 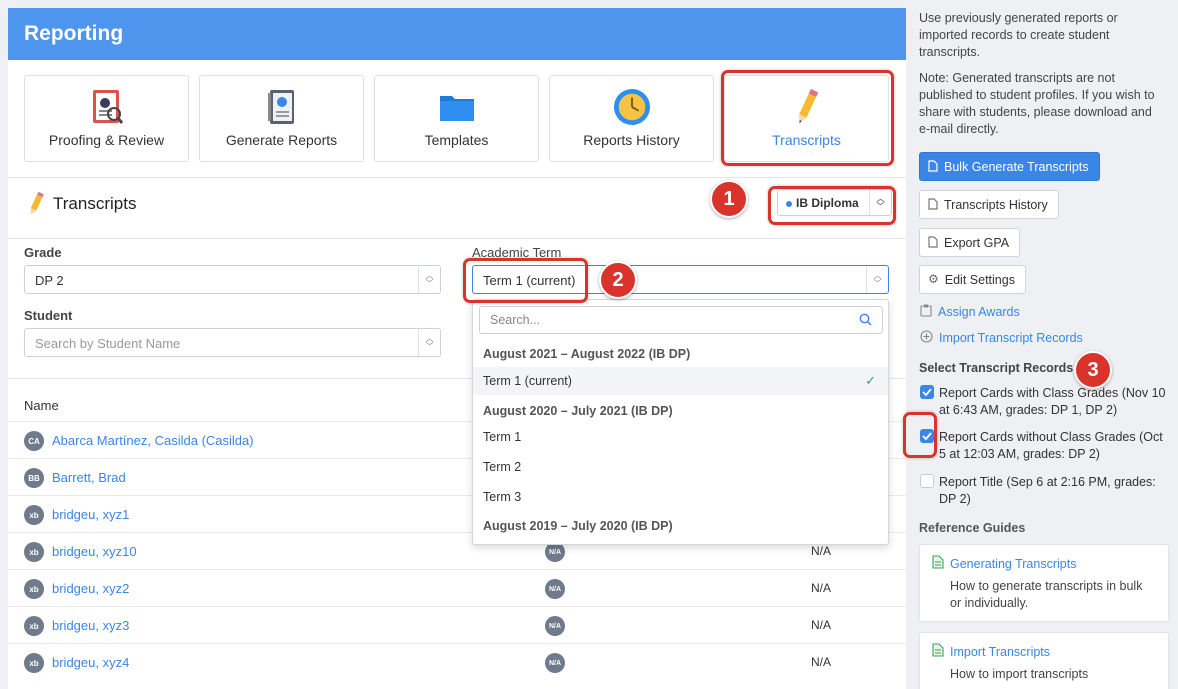 What do you see at coordinates (979, 312) in the screenshot?
I see `assign-awards-label: Assign Awards` at bounding box center [979, 312].